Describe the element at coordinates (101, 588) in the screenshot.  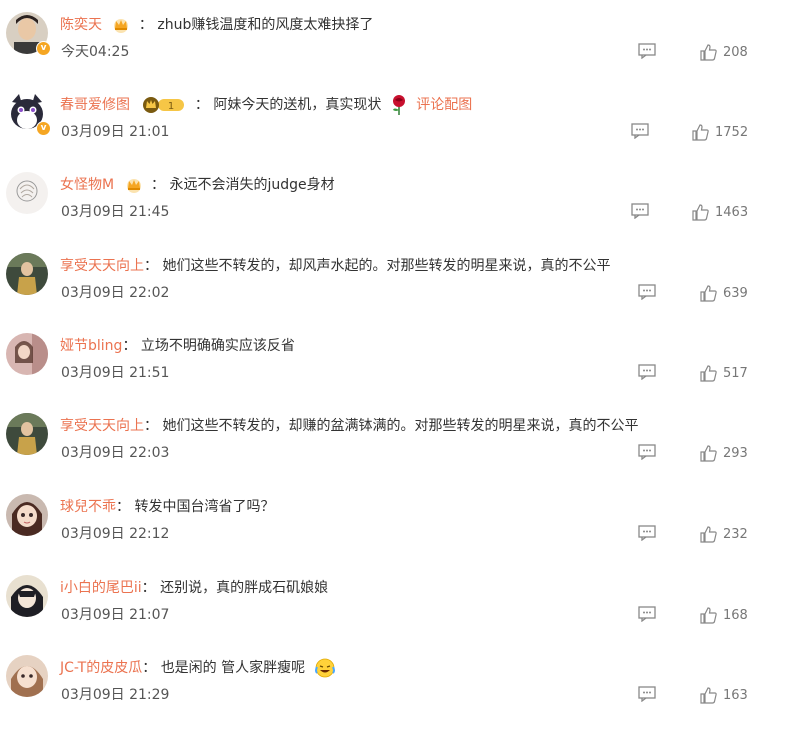
I see `username: i小白的尾巴ii` at that location.